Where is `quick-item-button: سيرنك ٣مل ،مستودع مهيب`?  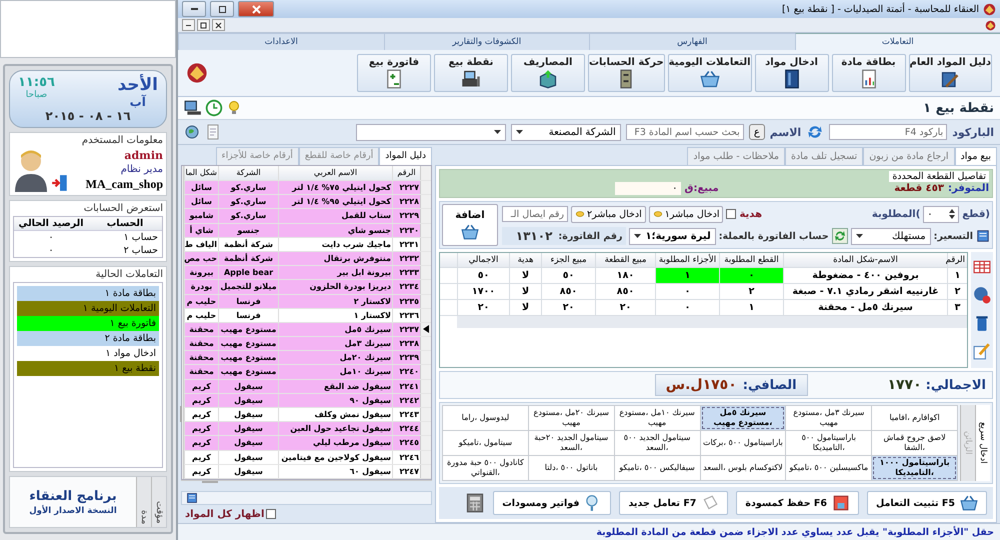
quick-item-button: سيرنك ٣مل ،مستودع مهيب is located at coordinates (829, 418).